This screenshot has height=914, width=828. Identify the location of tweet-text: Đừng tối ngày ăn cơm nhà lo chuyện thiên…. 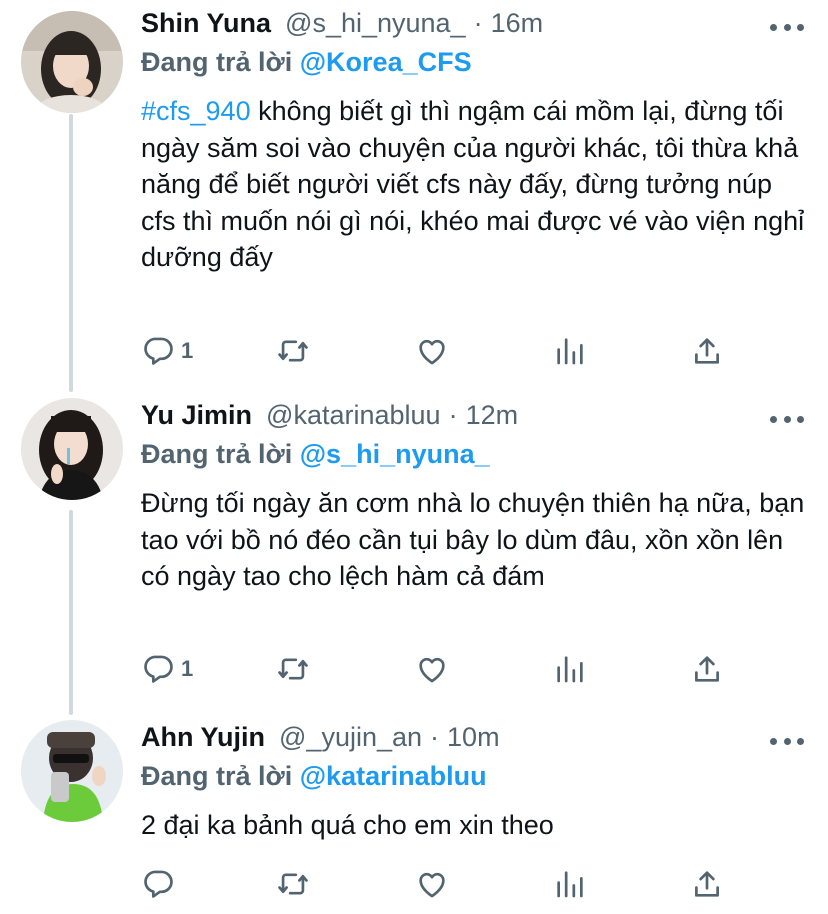
(475, 540).